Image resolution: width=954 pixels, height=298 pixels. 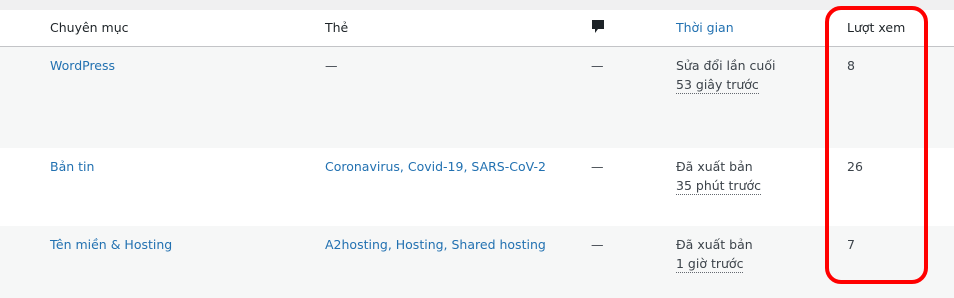 What do you see at coordinates (82, 65) in the screenshot?
I see `category-link: WordPress` at bounding box center [82, 65].